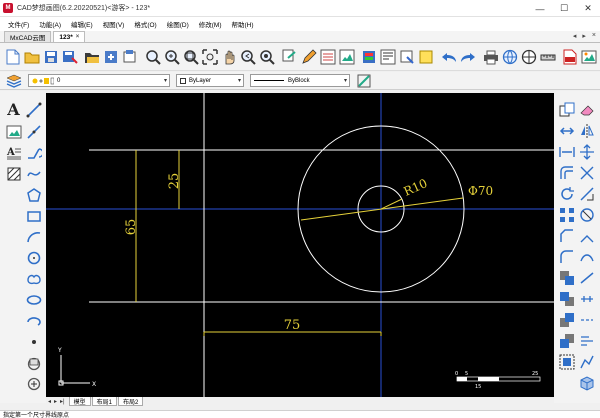 This screenshot has width=600, height=418. What do you see at coordinates (588, 8) in the screenshot?
I see `close-button: ✕` at bounding box center [588, 8].